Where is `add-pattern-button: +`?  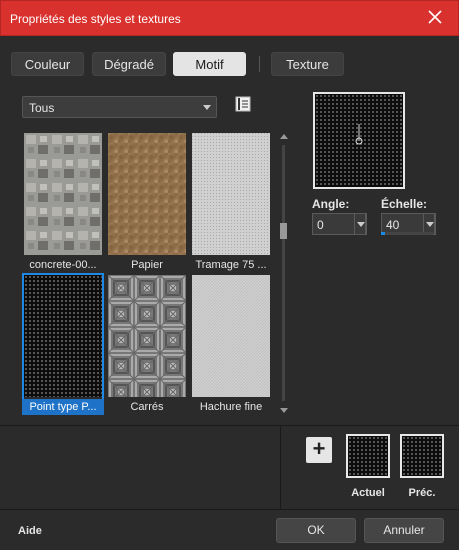 add-pattern-button: + is located at coordinates (319, 450).